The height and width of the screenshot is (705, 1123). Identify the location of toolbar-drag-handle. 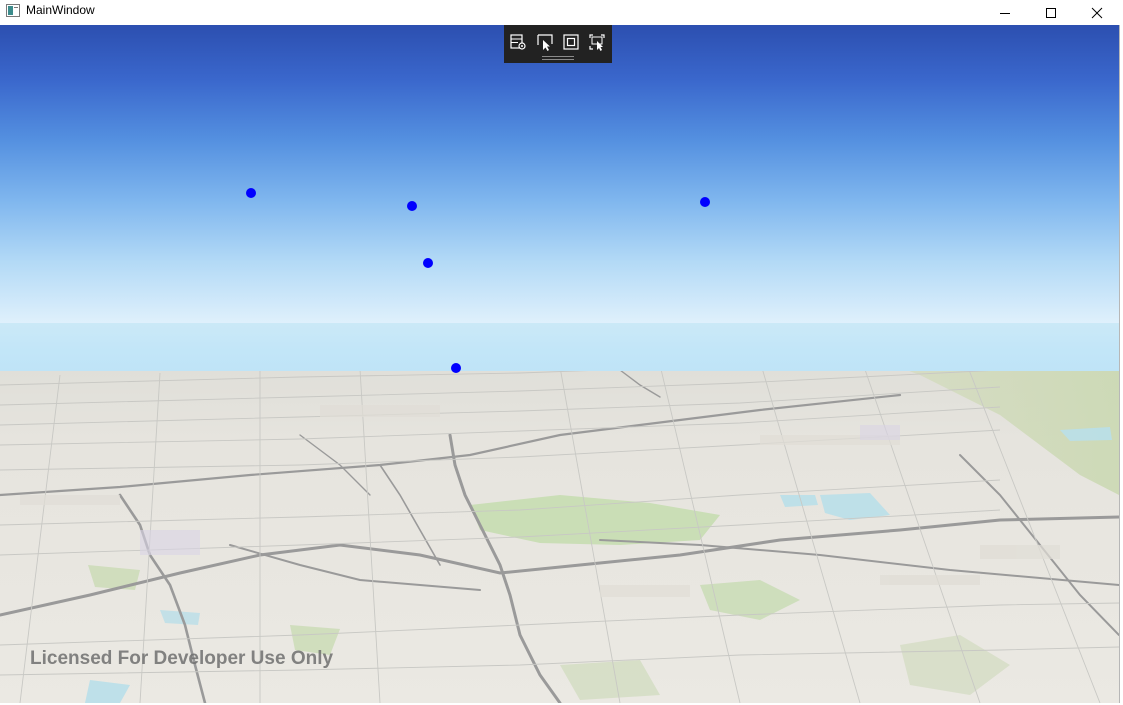
(558, 58).